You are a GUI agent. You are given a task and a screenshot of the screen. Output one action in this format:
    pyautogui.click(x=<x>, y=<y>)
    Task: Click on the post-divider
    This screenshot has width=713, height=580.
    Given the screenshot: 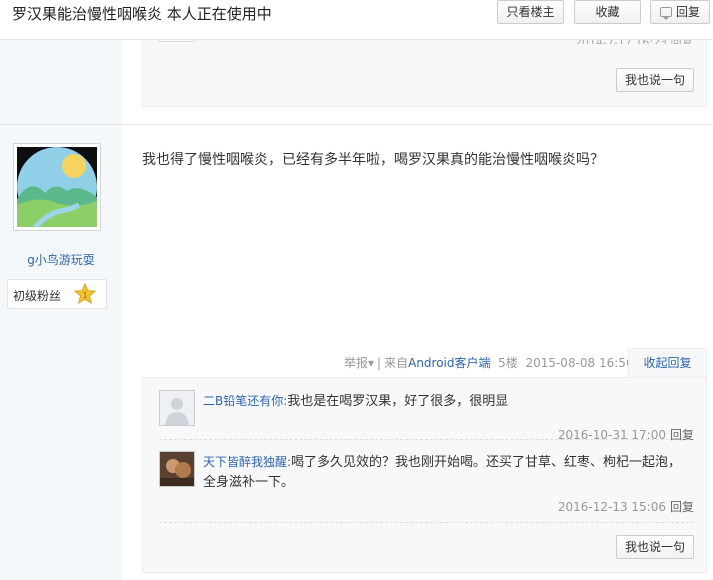 What is the action you would take?
    pyautogui.click(x=356, y=124)
    